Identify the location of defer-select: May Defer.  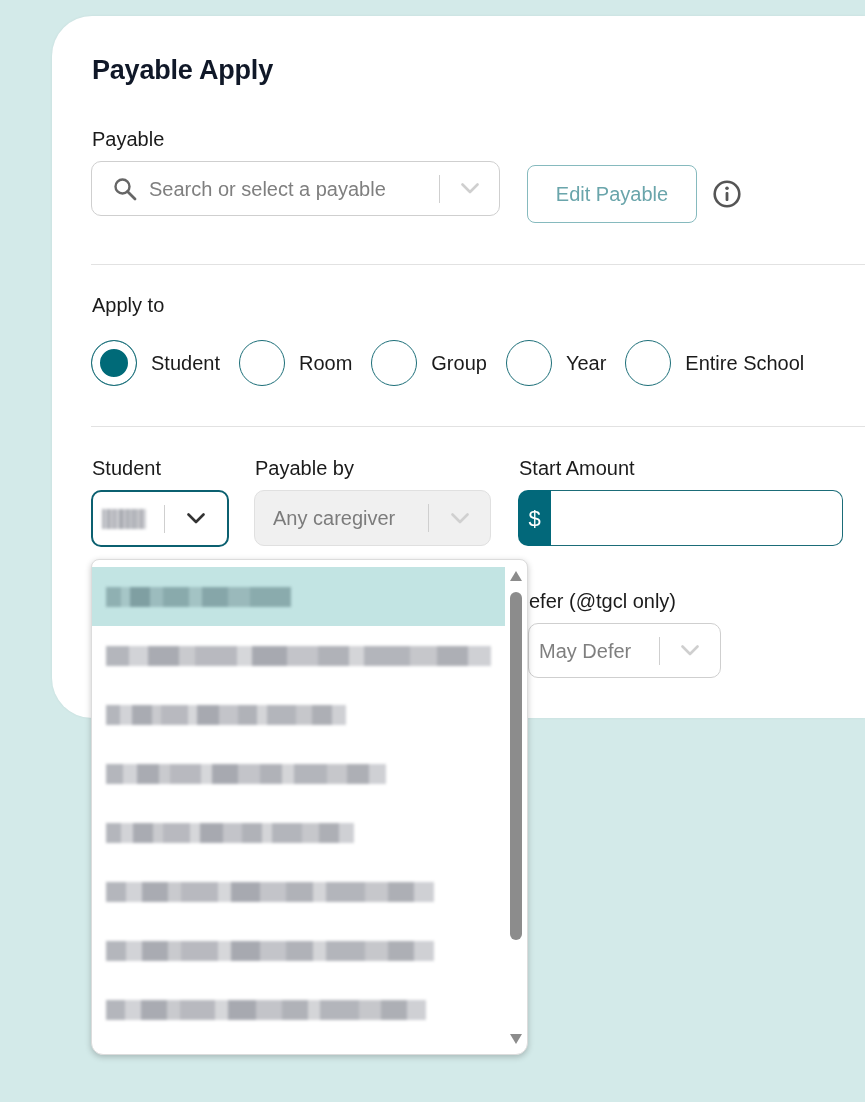
(624, 650).